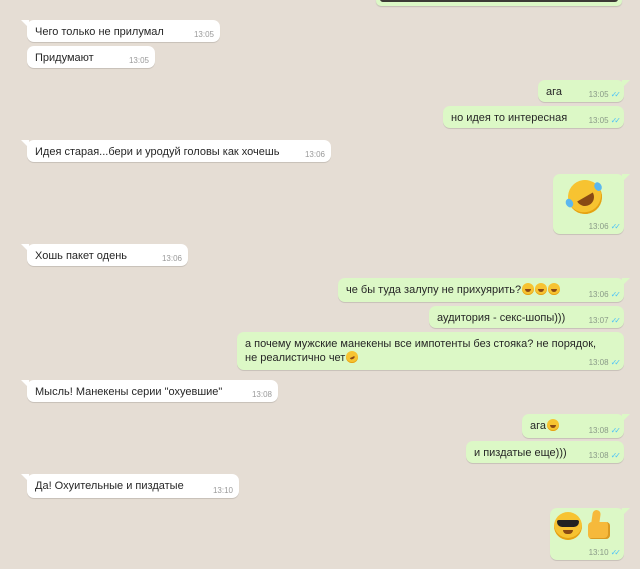  I want to click on message-outgoing: ага 13:05 ✓✓, so click(584, 91).